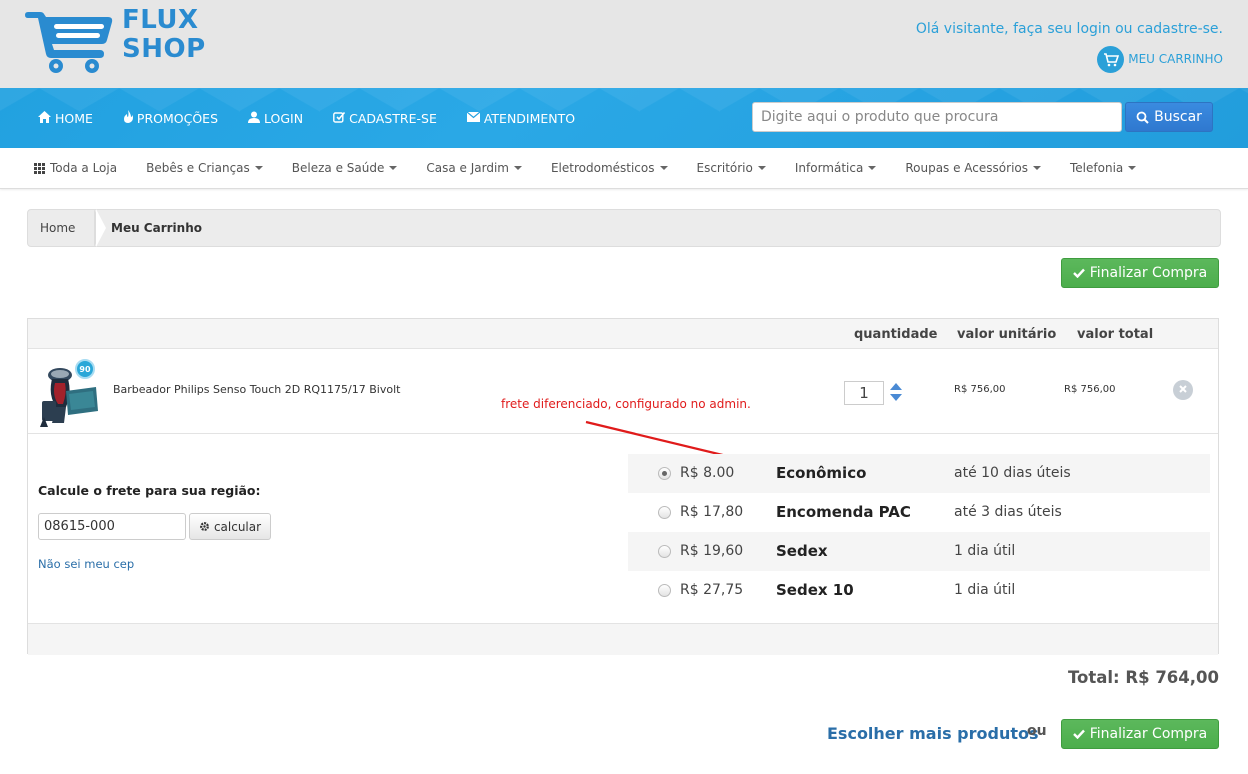 This screenshot has width=1248, height=774. What do you see at coordinates (112, 526) in the screenshot?
I see `cep-input` at bounding box center [112, 526].